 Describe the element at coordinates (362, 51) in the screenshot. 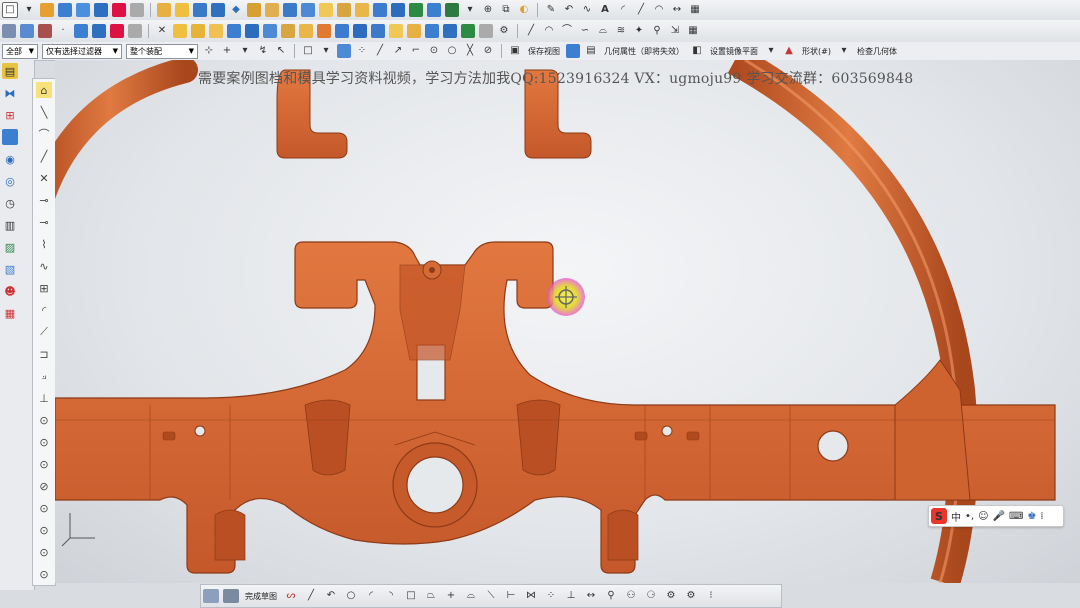

I see `grid-icon: ⁘` at that location.